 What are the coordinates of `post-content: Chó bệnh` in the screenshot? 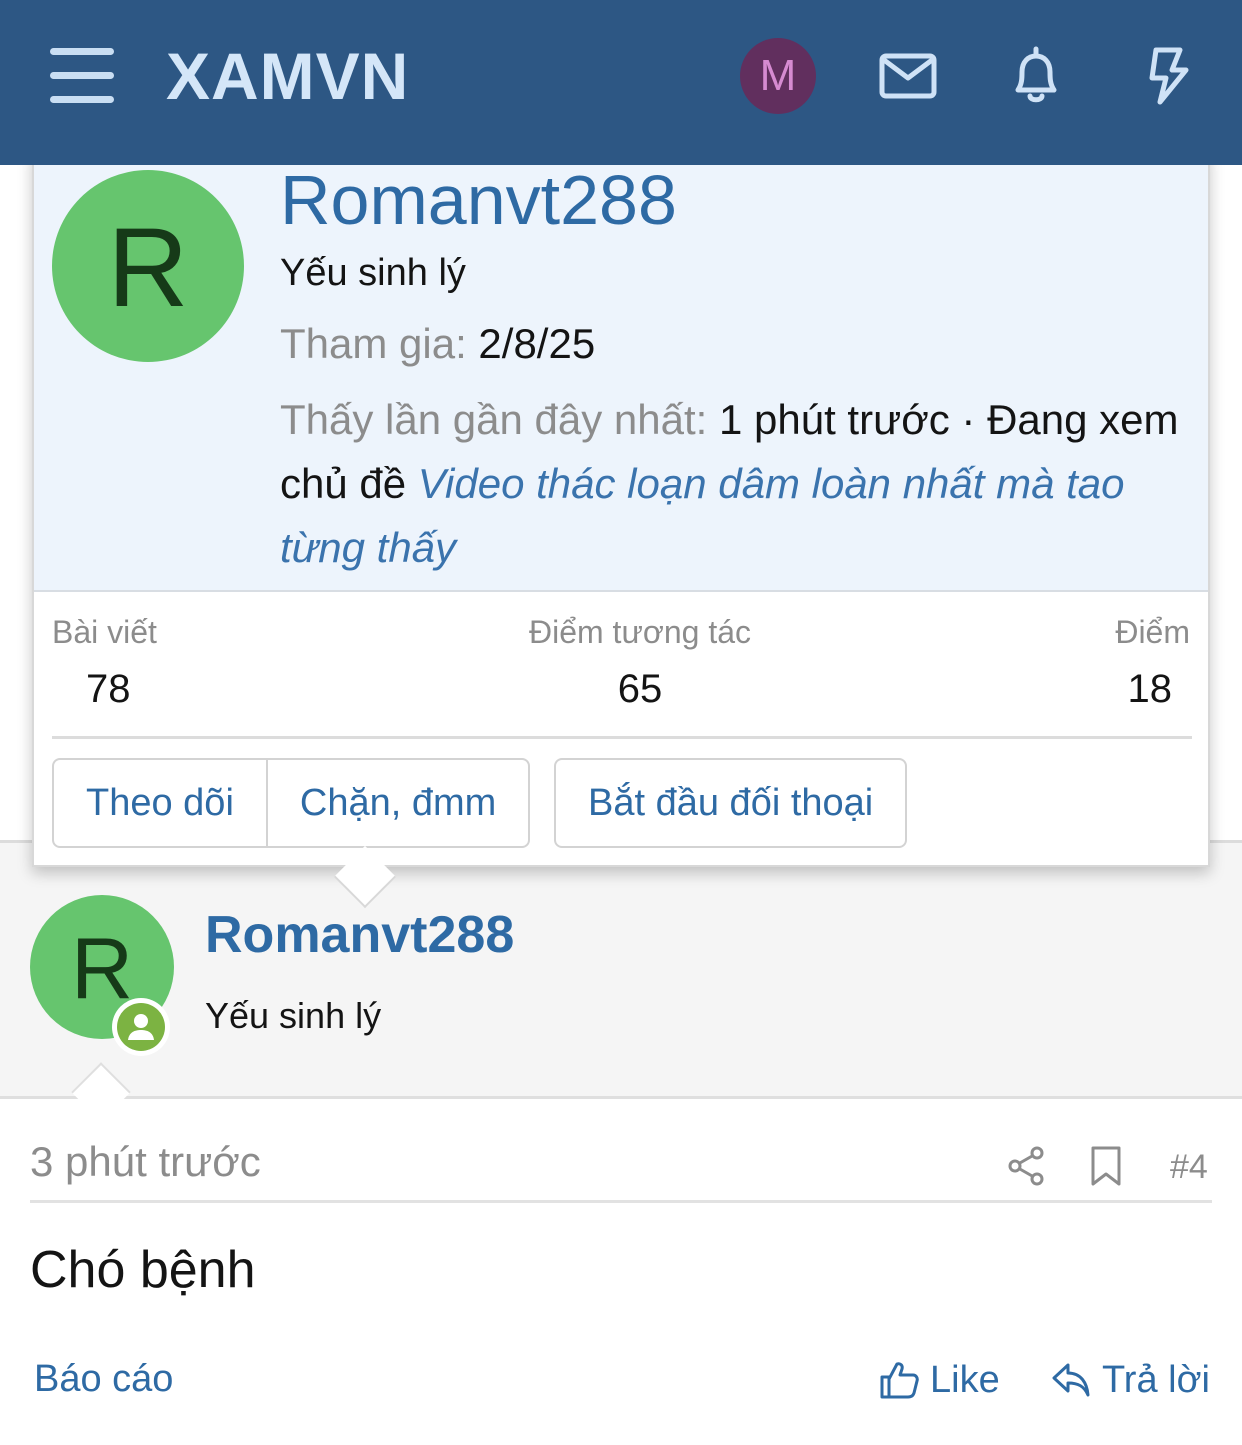 It's located at (143, 1270).